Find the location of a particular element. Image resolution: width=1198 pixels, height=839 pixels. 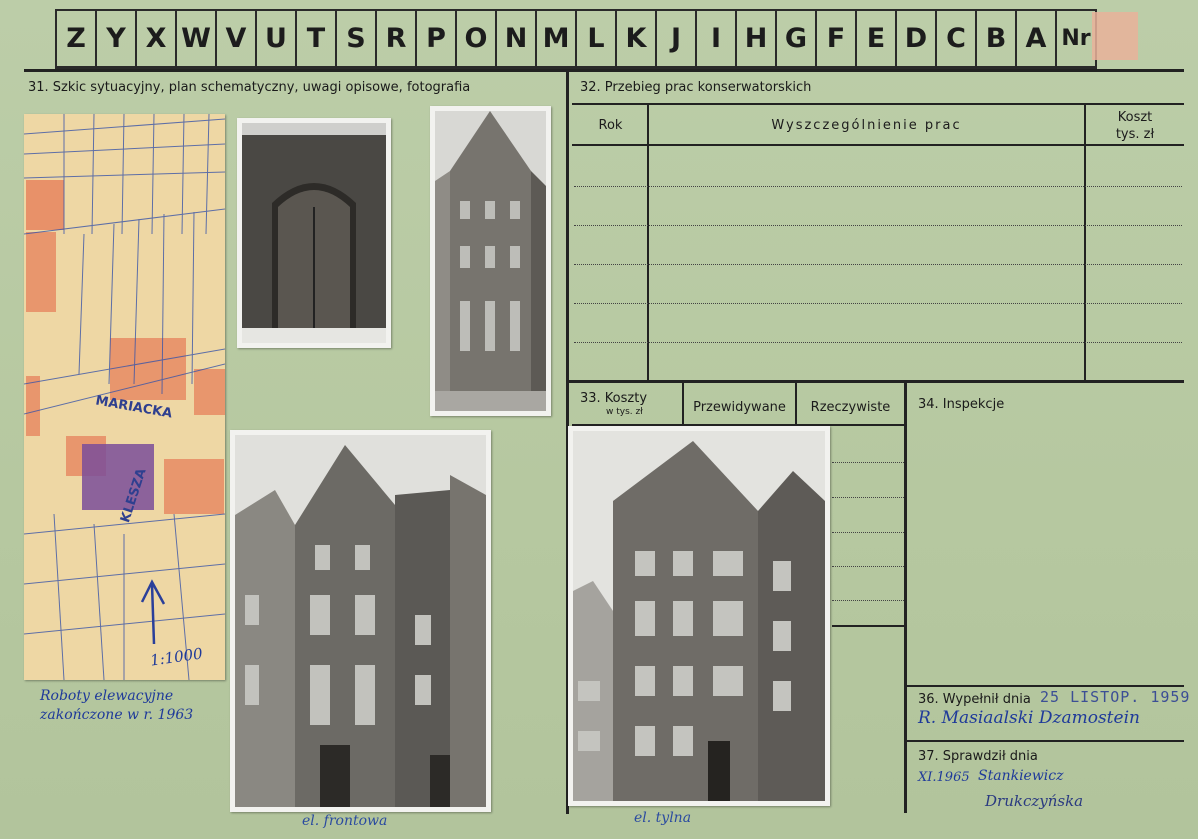

photo-rear-elevation is located at coordinates (699, 616).